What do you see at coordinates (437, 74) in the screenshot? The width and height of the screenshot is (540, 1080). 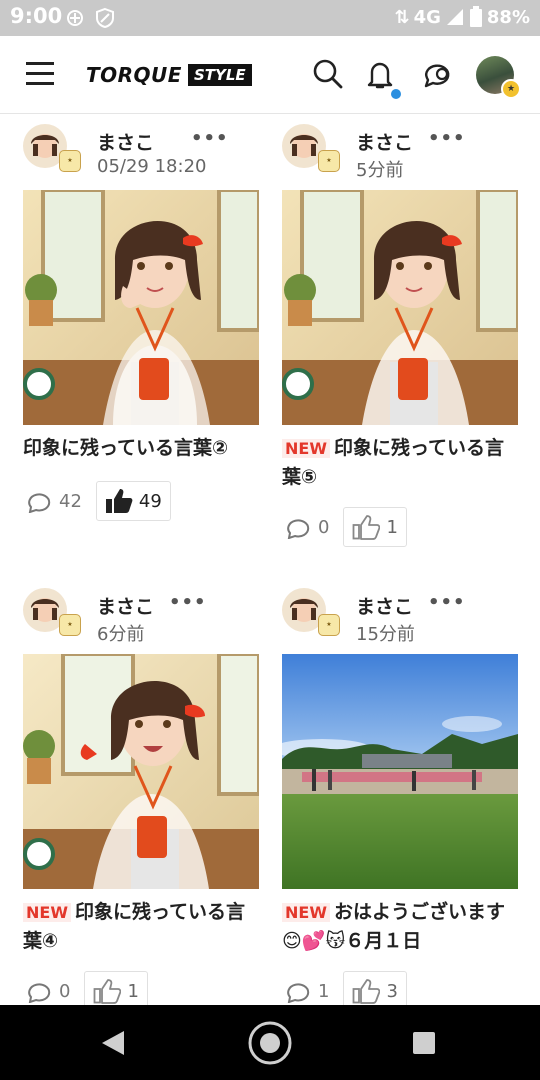 I see `chat-icon` at bounding box center [437, 74].